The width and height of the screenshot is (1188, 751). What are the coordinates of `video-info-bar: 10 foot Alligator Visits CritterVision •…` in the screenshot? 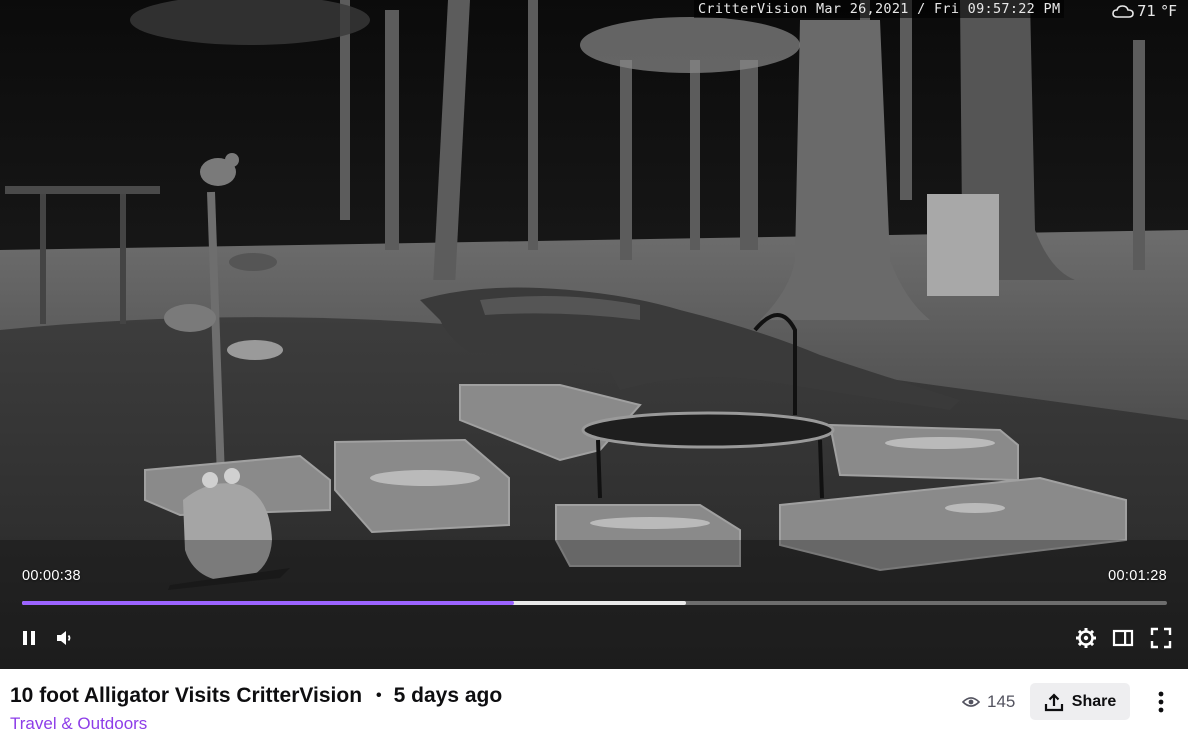 It's located at (594, 710).